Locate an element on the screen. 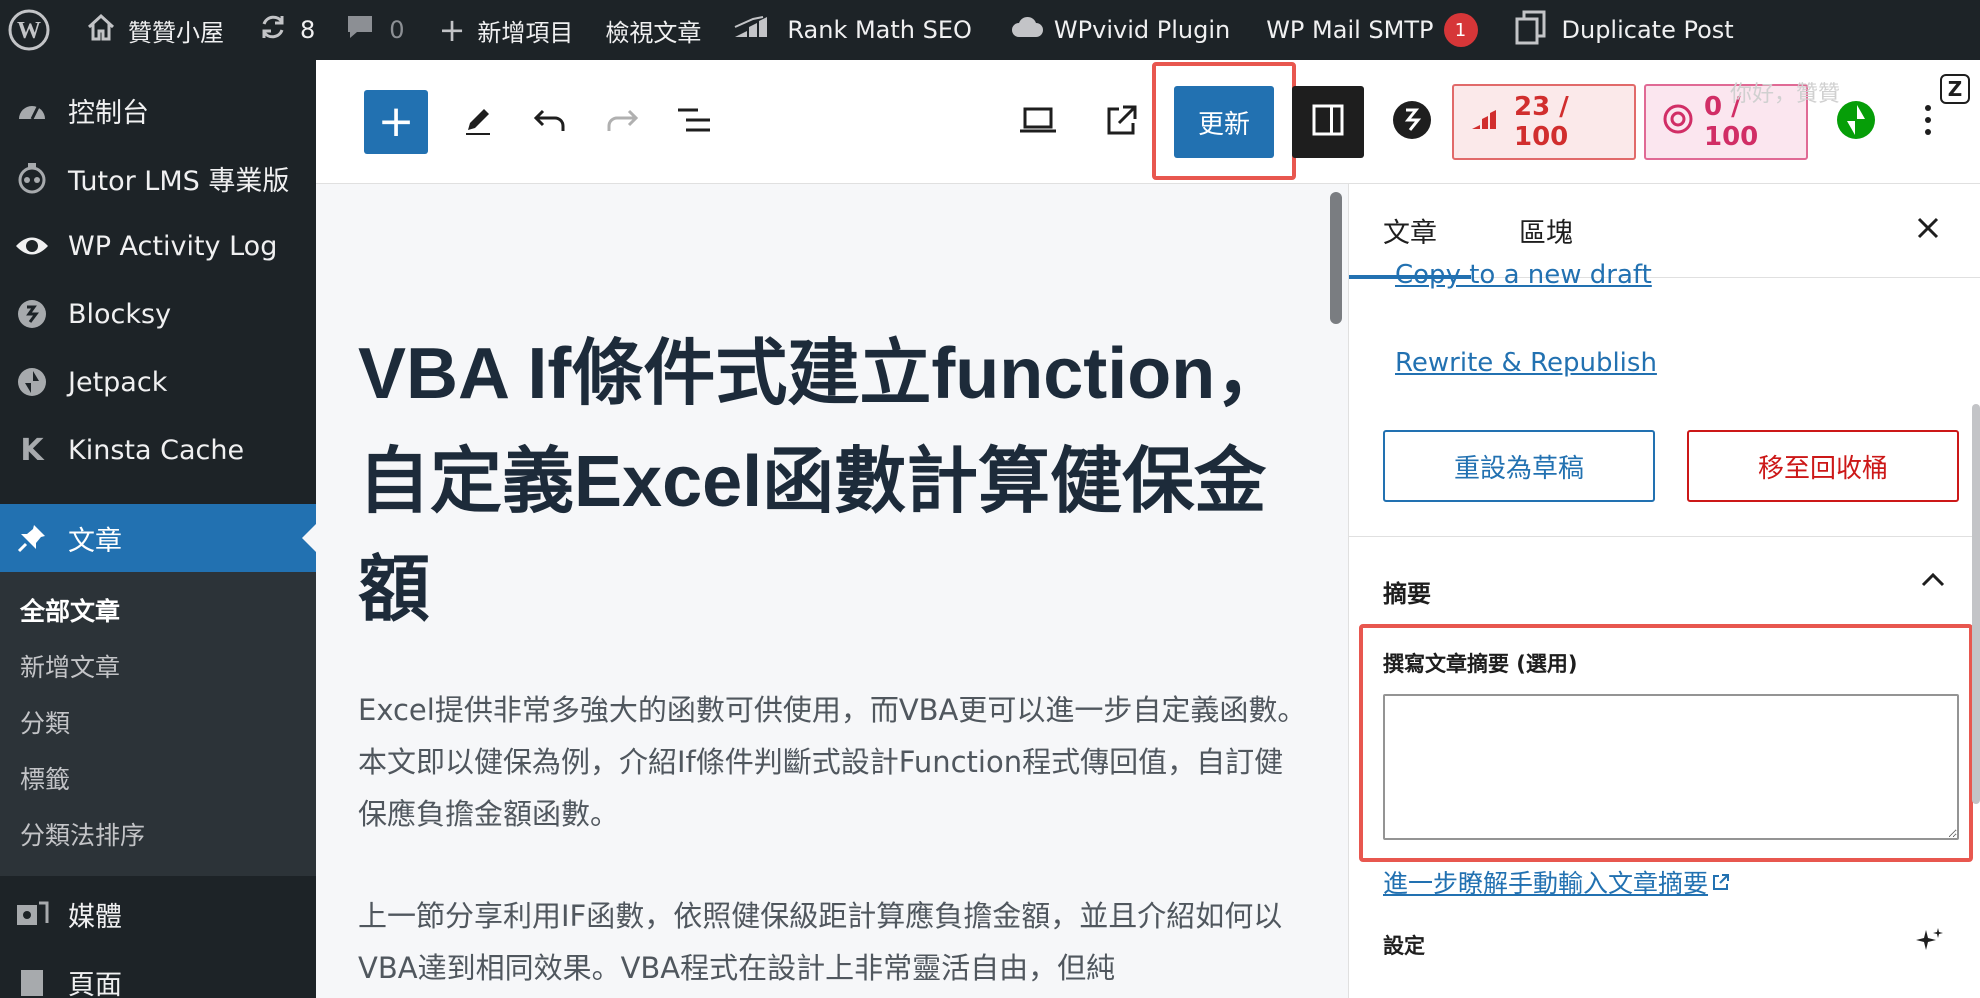 This screenshot has height=998, width=1980. dashboard-icon is located at coordinates (32, 110).